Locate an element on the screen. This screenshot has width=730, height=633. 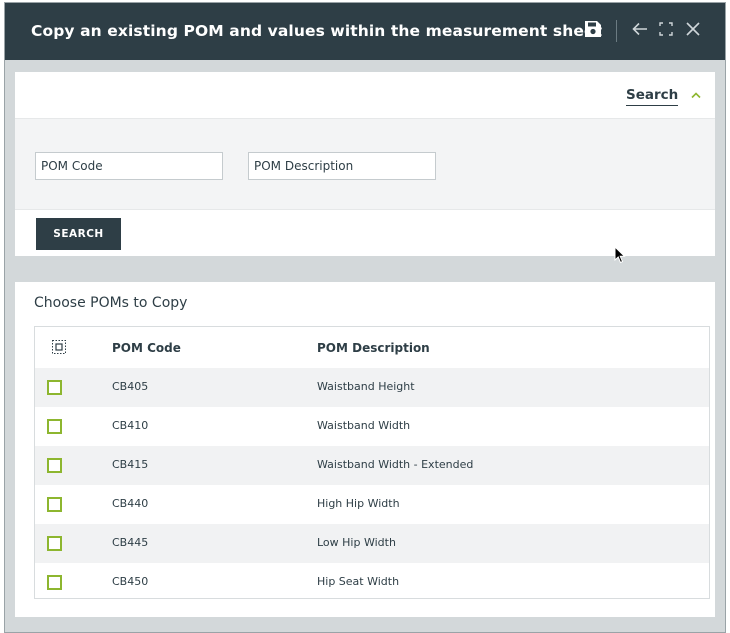
close-icon is located at coordinates (693, 31).